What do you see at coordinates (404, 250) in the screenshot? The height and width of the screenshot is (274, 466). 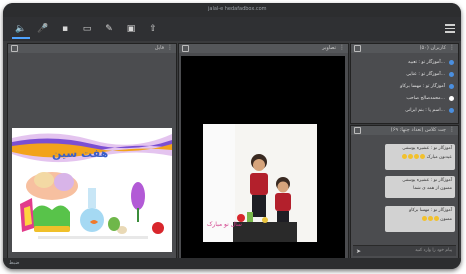 I see `chat-composer: ➤ پیام خود را وارد کنید` at bounding box center [404, 250].